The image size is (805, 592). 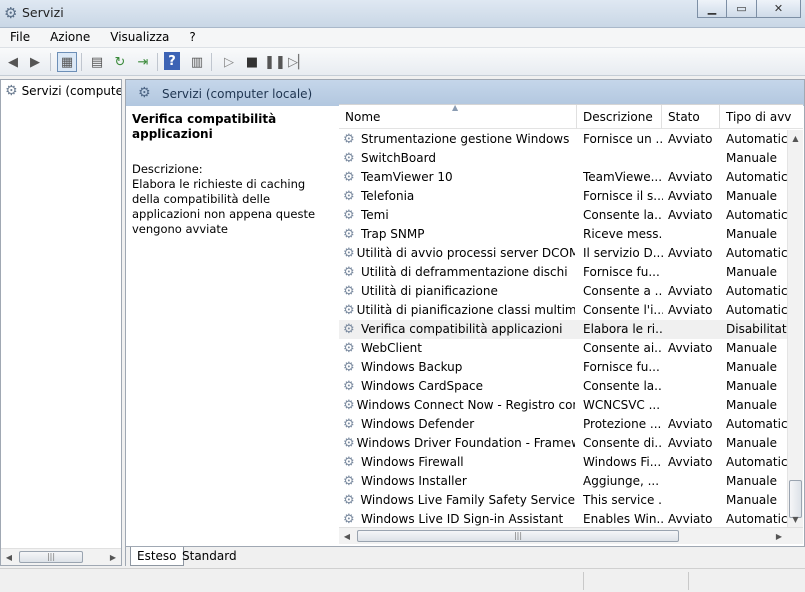 I want to click on service-name: Strumentazione gestione Windows, so click(x=465, y=139).